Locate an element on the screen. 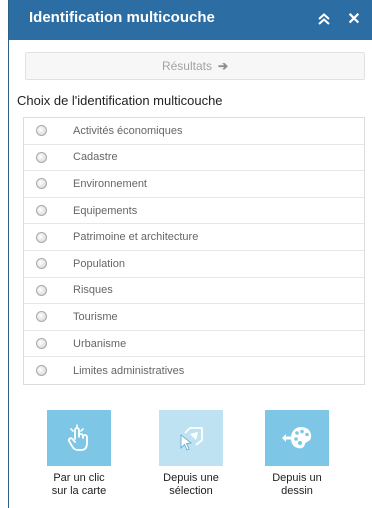  from-drawing-button: Depuis un dessin is located at coordinates (297, 454).